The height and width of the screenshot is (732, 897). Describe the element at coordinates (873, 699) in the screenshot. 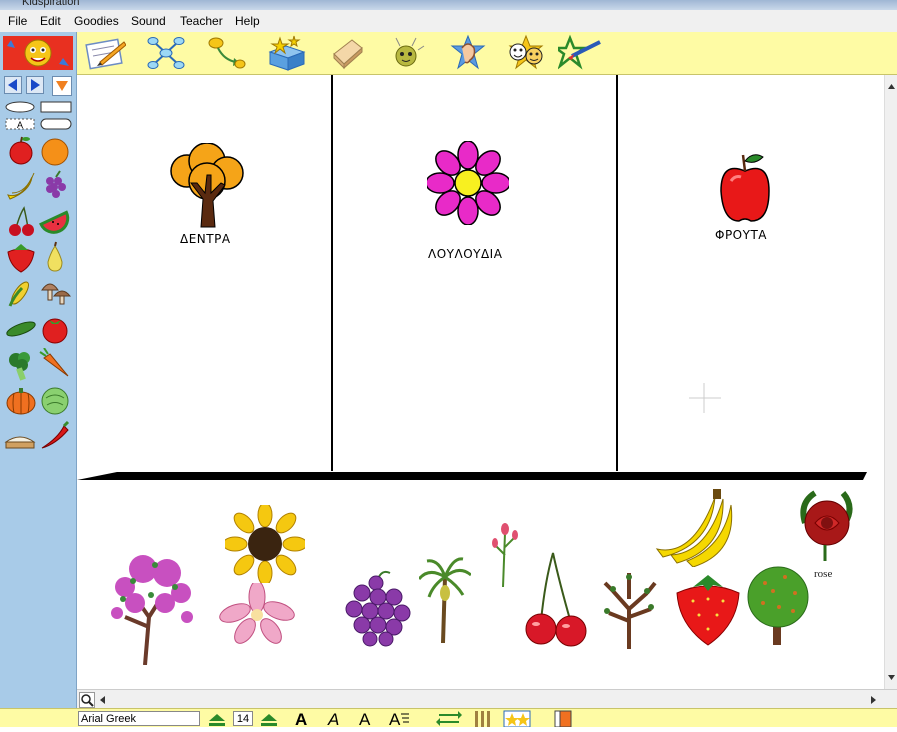

I see `scroll-right-arrow-icon` at that location.